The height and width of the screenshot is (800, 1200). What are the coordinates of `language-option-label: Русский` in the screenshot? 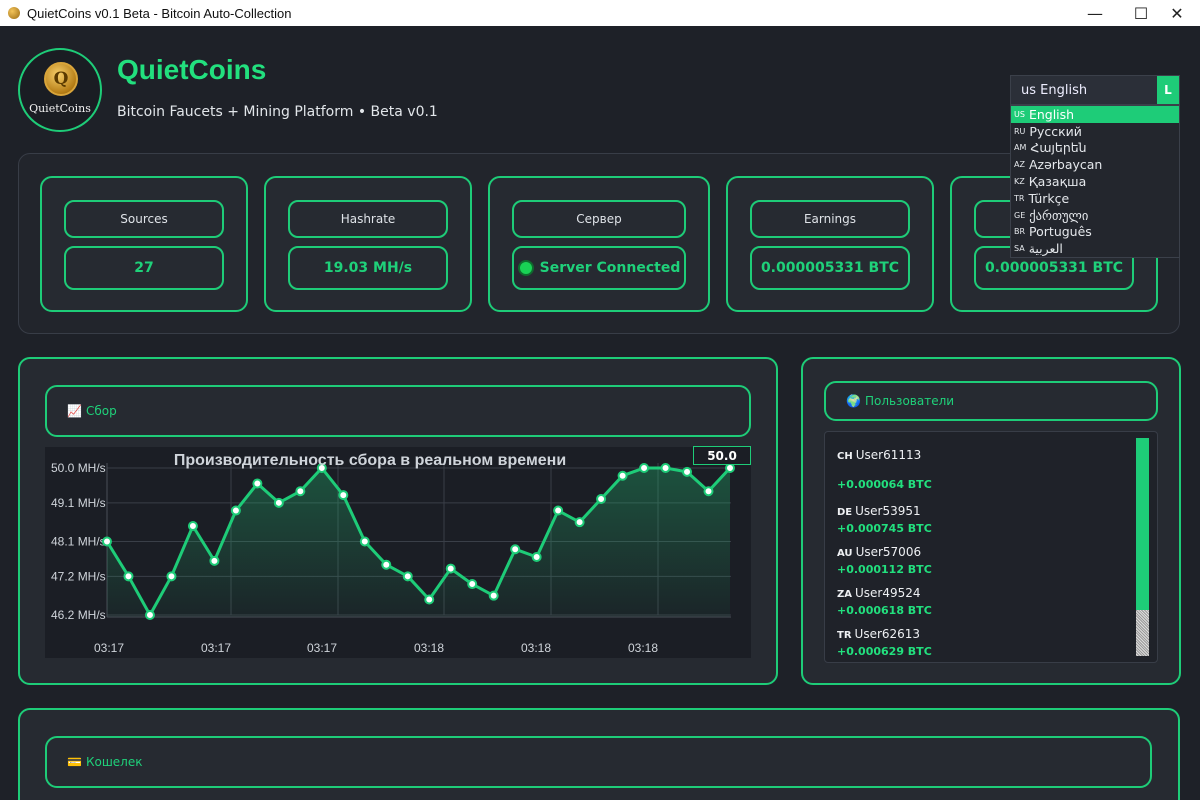 It's located at (1055, 131).